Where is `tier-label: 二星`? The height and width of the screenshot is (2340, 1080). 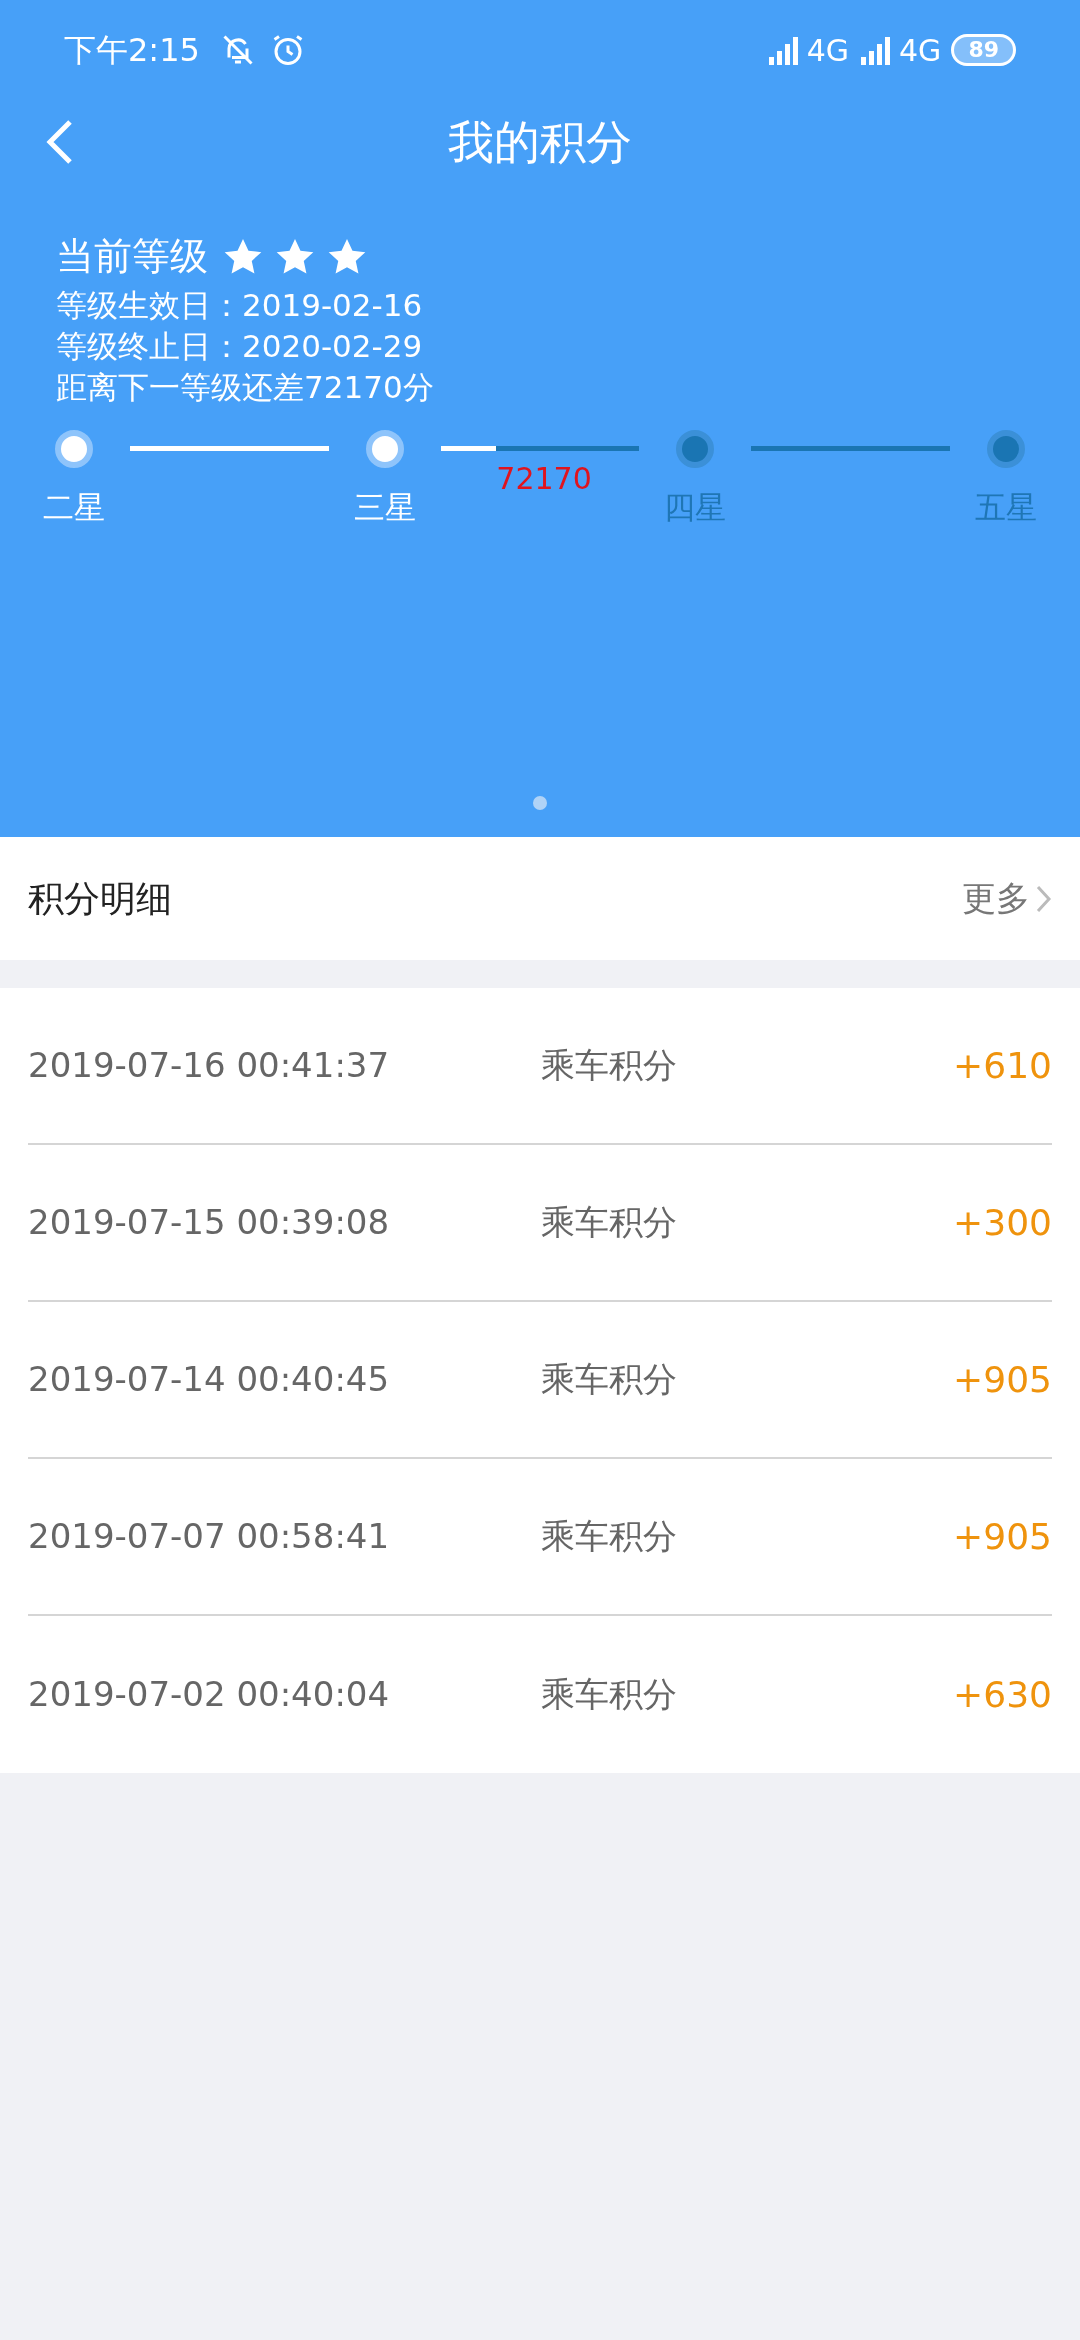
tier-label: 二星 is located at coordinates (74, 507).